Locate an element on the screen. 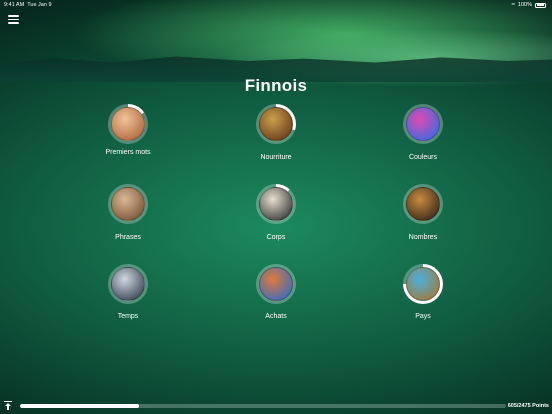 Image resolution: width=552 pixels, height=414 pixels. status-time-text: 9:41 AM is located at coordinates (14, 5).